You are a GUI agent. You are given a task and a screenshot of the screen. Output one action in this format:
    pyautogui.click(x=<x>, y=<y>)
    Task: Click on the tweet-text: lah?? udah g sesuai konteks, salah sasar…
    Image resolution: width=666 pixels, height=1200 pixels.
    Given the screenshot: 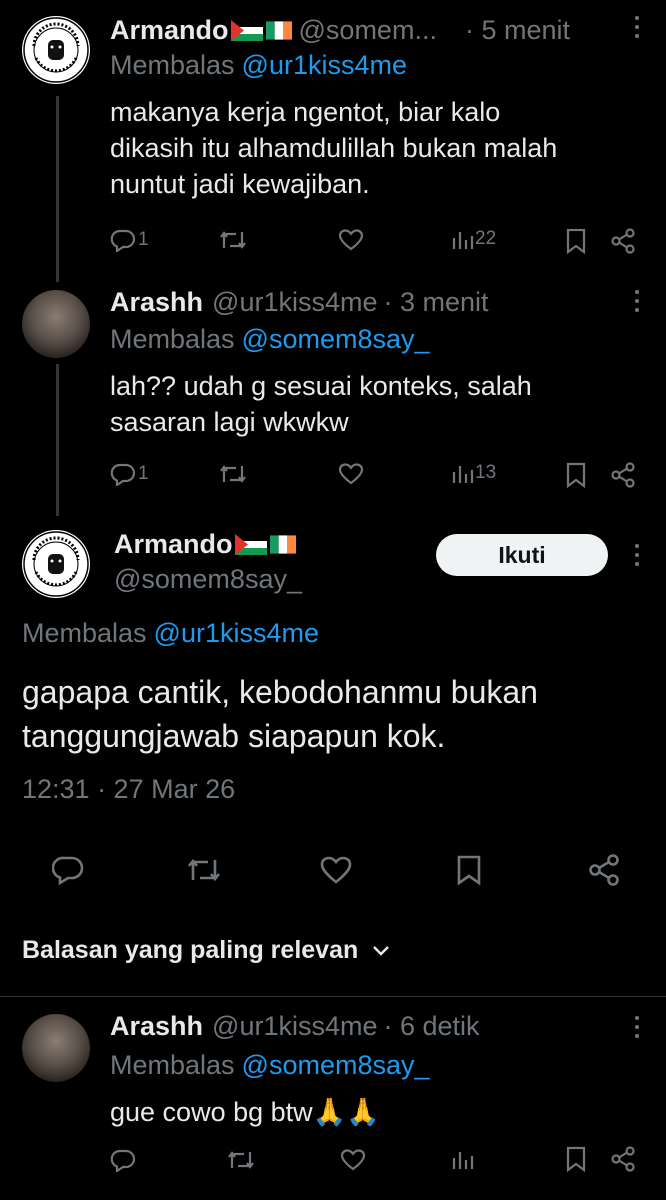 What is the action you would take?
    pyautogui.click(x=321, y=404)
    